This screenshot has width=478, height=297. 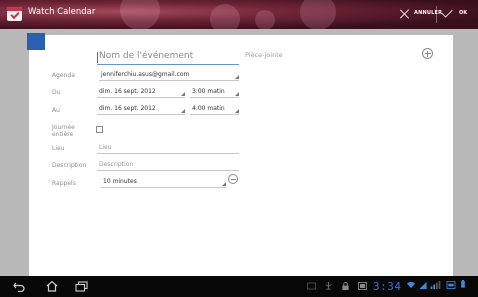 What do you see at coordinates (163, 182) in the screenshot?
I see `reminder-spinner: 10 minutes` at bounding box center [163, 182].